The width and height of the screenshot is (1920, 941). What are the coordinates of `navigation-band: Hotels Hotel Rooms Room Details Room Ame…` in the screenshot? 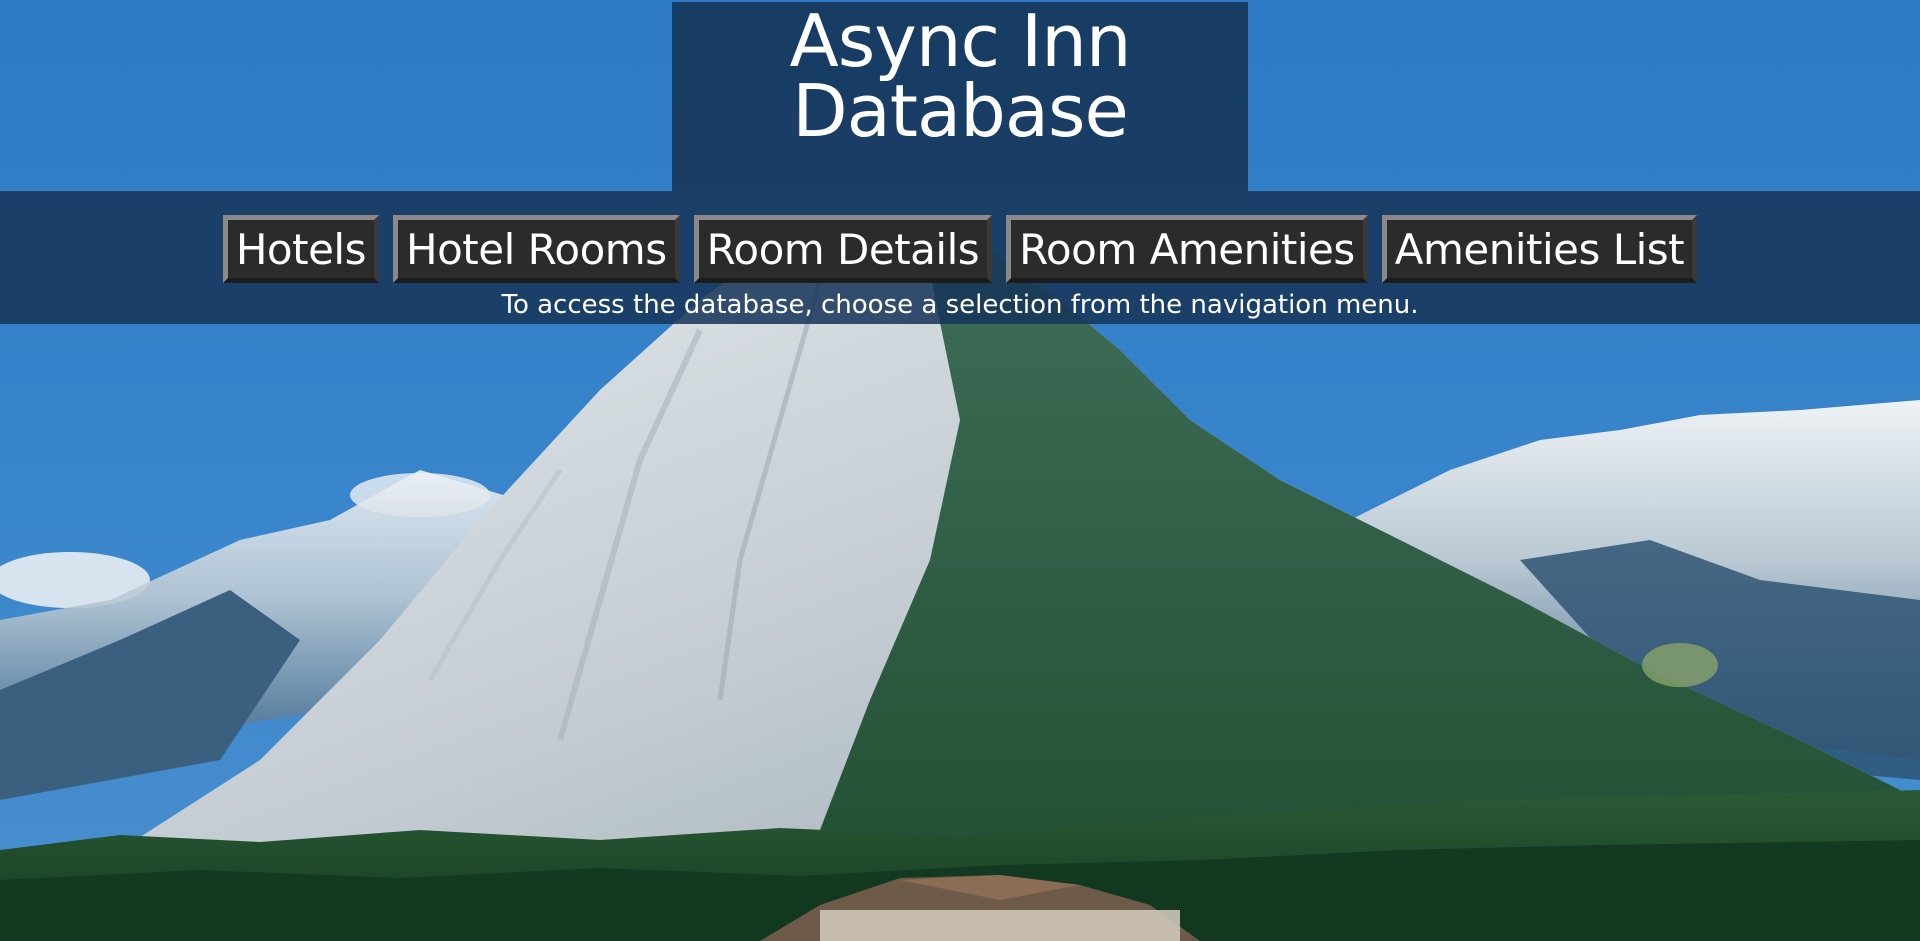 It's located at (960, 257).